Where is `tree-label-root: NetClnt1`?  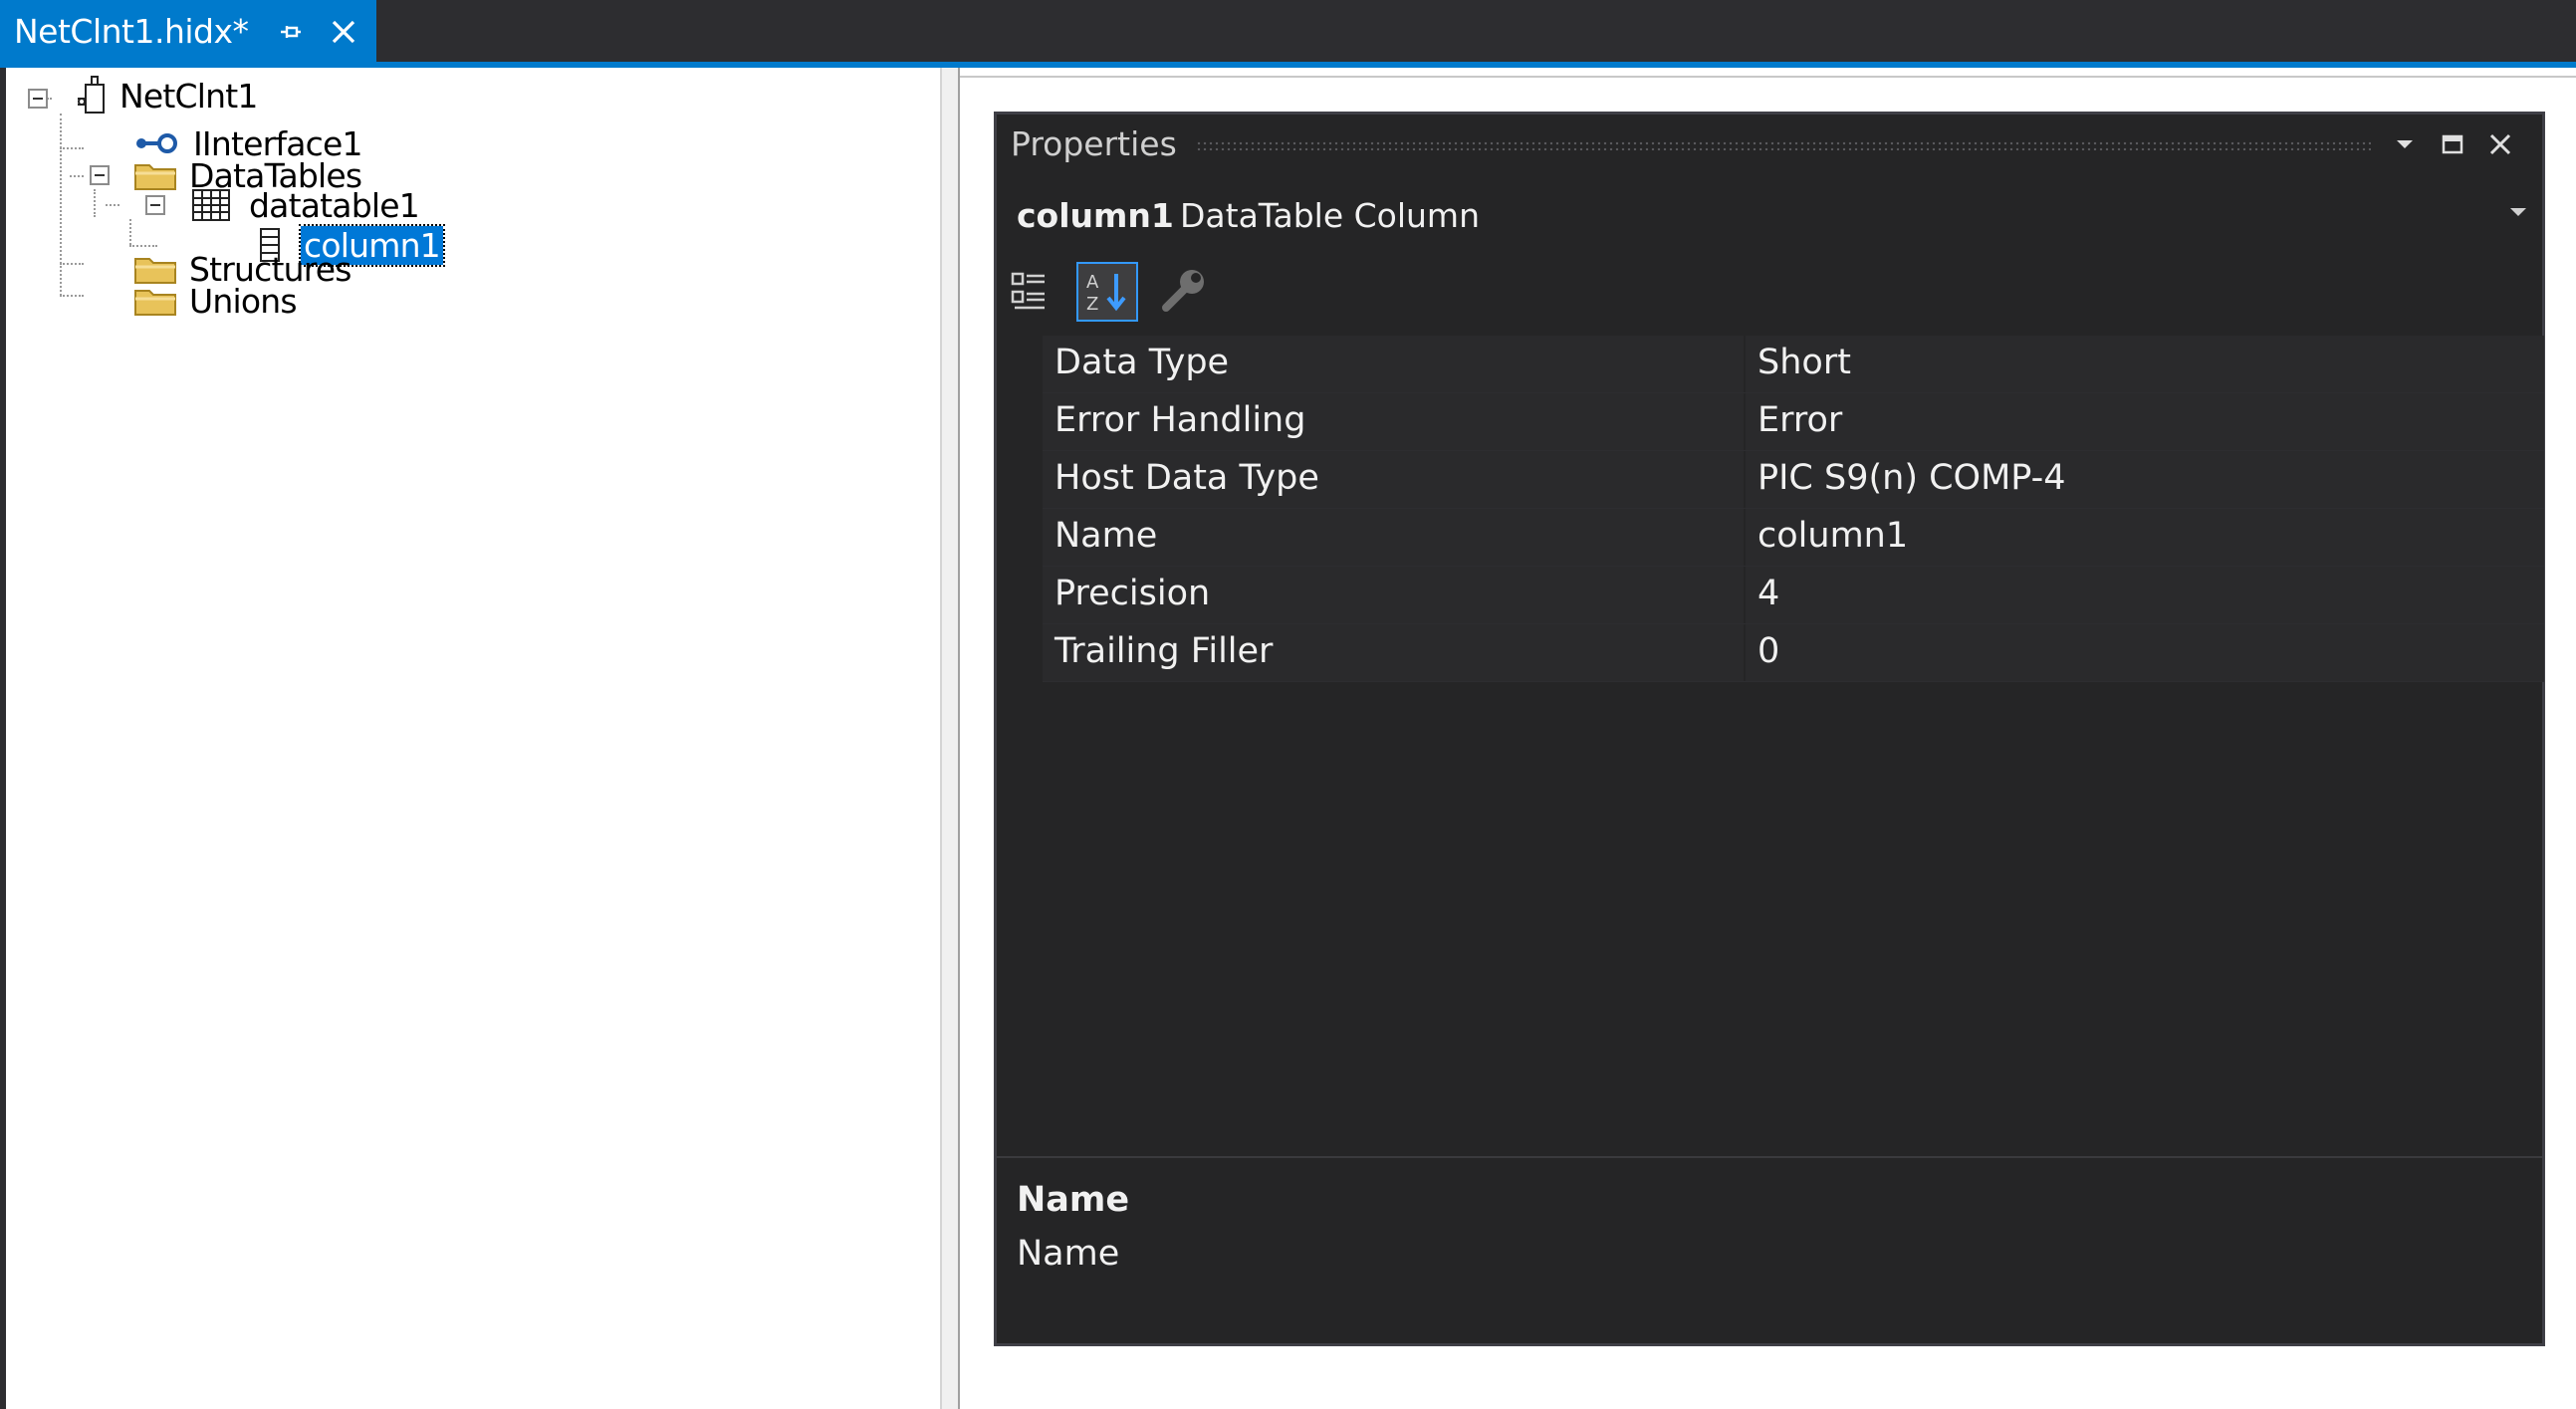 tree-label-root: NetClnt1 is located at coordinates (188, 96).